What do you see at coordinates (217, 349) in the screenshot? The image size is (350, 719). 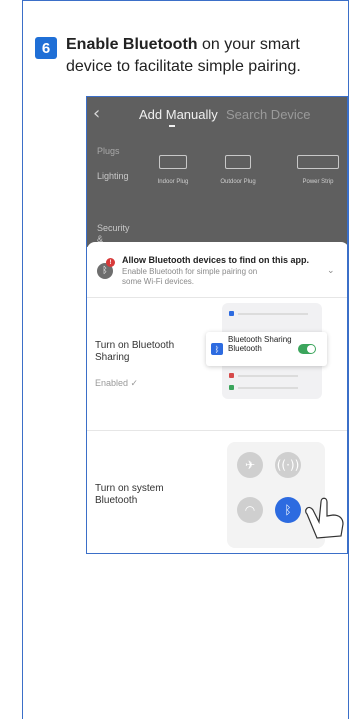 I see `bluetooth-icon: ᛒ` at bounding box center [217, 349].